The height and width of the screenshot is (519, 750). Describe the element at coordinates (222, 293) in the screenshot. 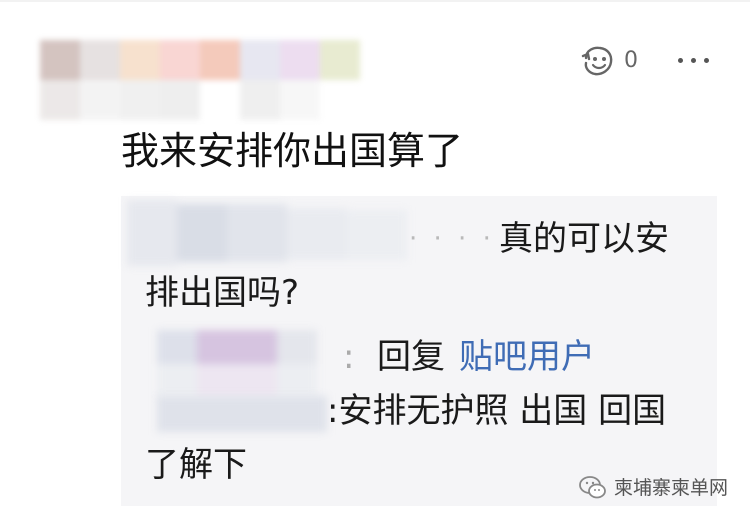

I see `reply-1-line-2: 排出国吗?` at that location.